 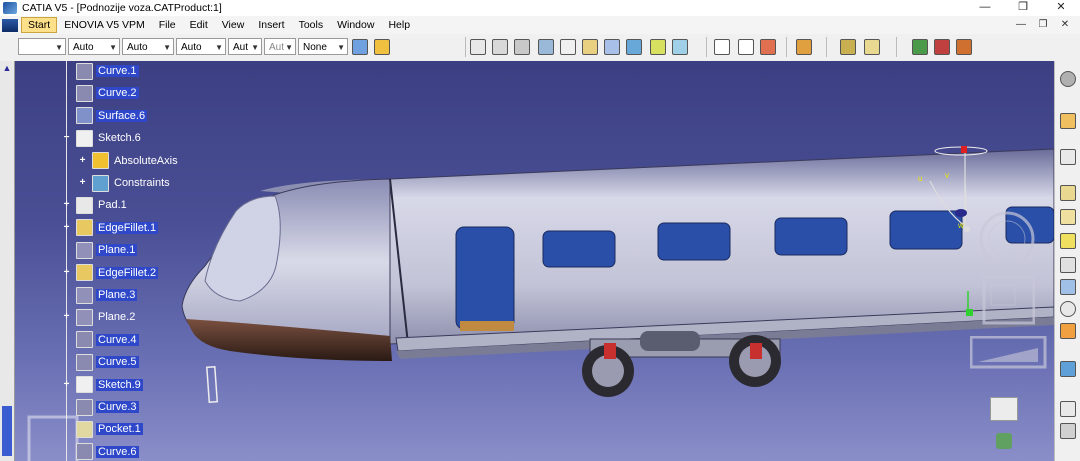 What do you see at coordinates (84, 317) in the screenshot?
I see `plane-icon` at bounding box center [84, 317].